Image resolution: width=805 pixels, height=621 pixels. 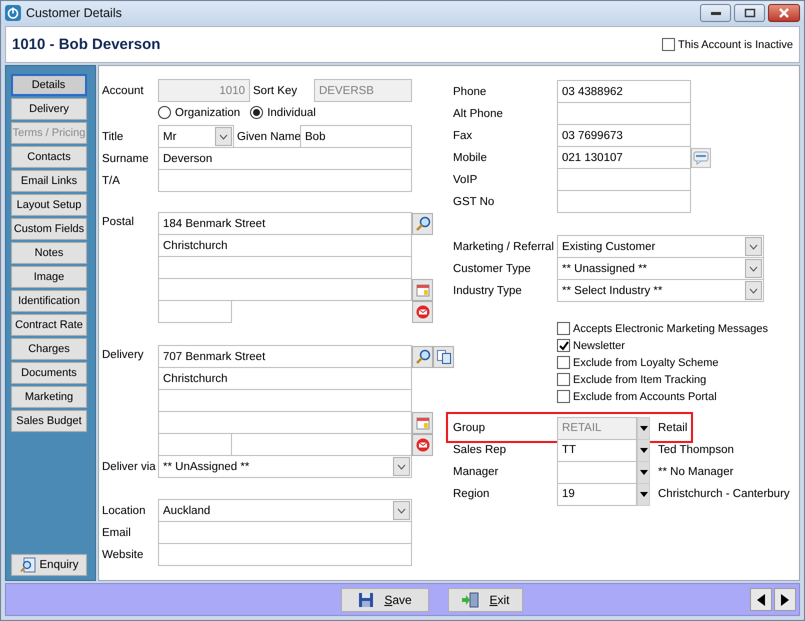 I want to click on footer-button: Save, so click(x=385, y=600).